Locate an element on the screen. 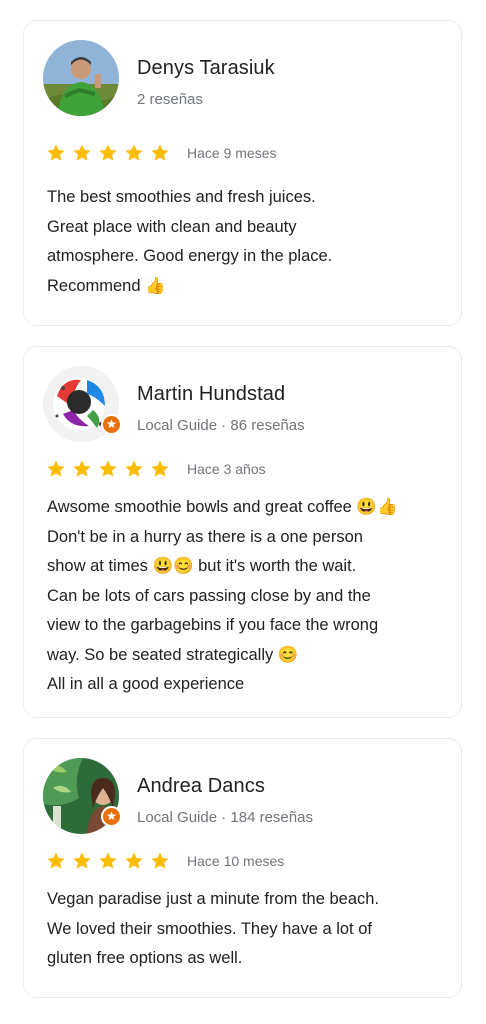 This screenshot has width=486, height=1024. reviewer-name: Denys Tarasiuk is located at coordinates (206, 68).